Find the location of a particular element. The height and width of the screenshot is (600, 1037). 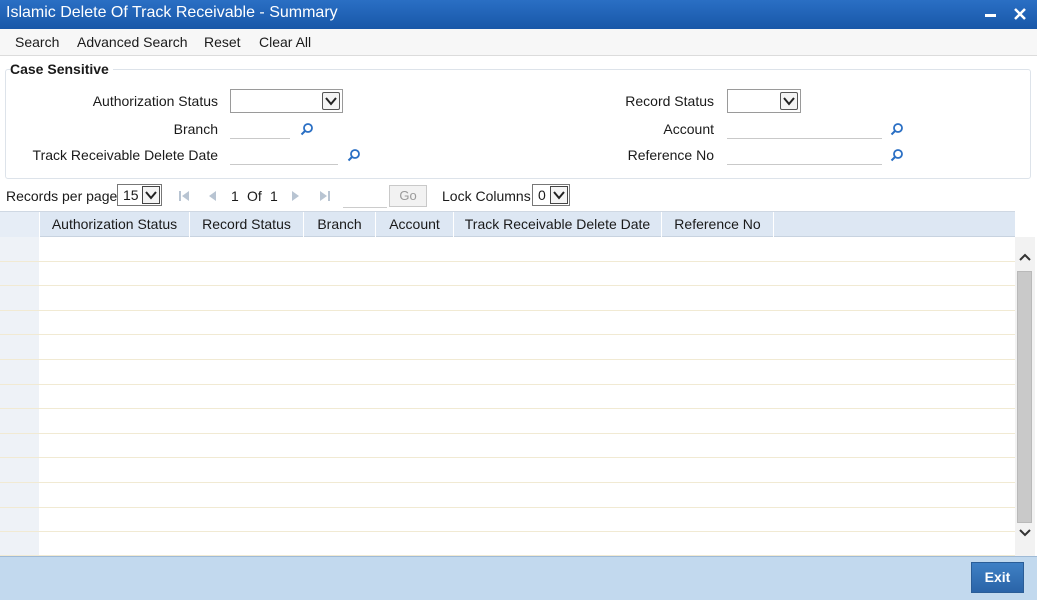

minimize-icon is located at coordinates (990, 15).